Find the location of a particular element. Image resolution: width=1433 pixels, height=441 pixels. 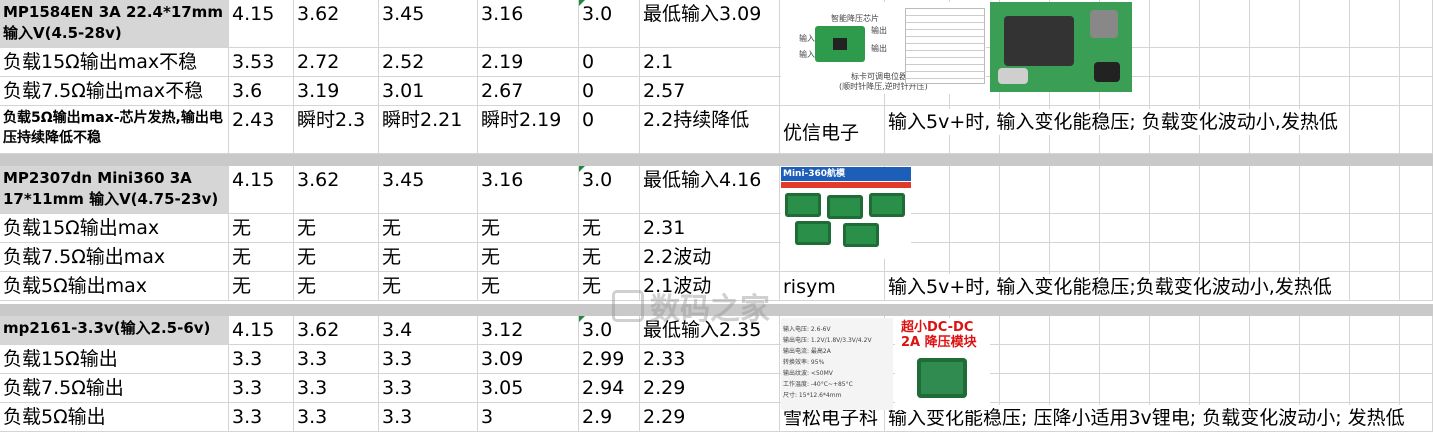

value-cell: 3.01 is located at coordinates (428, 91).